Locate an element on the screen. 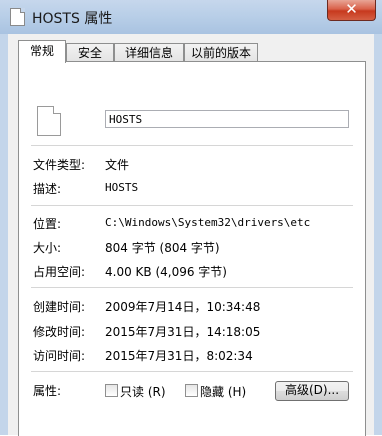  description-label: 描述: is located at coordinates (47, 189).